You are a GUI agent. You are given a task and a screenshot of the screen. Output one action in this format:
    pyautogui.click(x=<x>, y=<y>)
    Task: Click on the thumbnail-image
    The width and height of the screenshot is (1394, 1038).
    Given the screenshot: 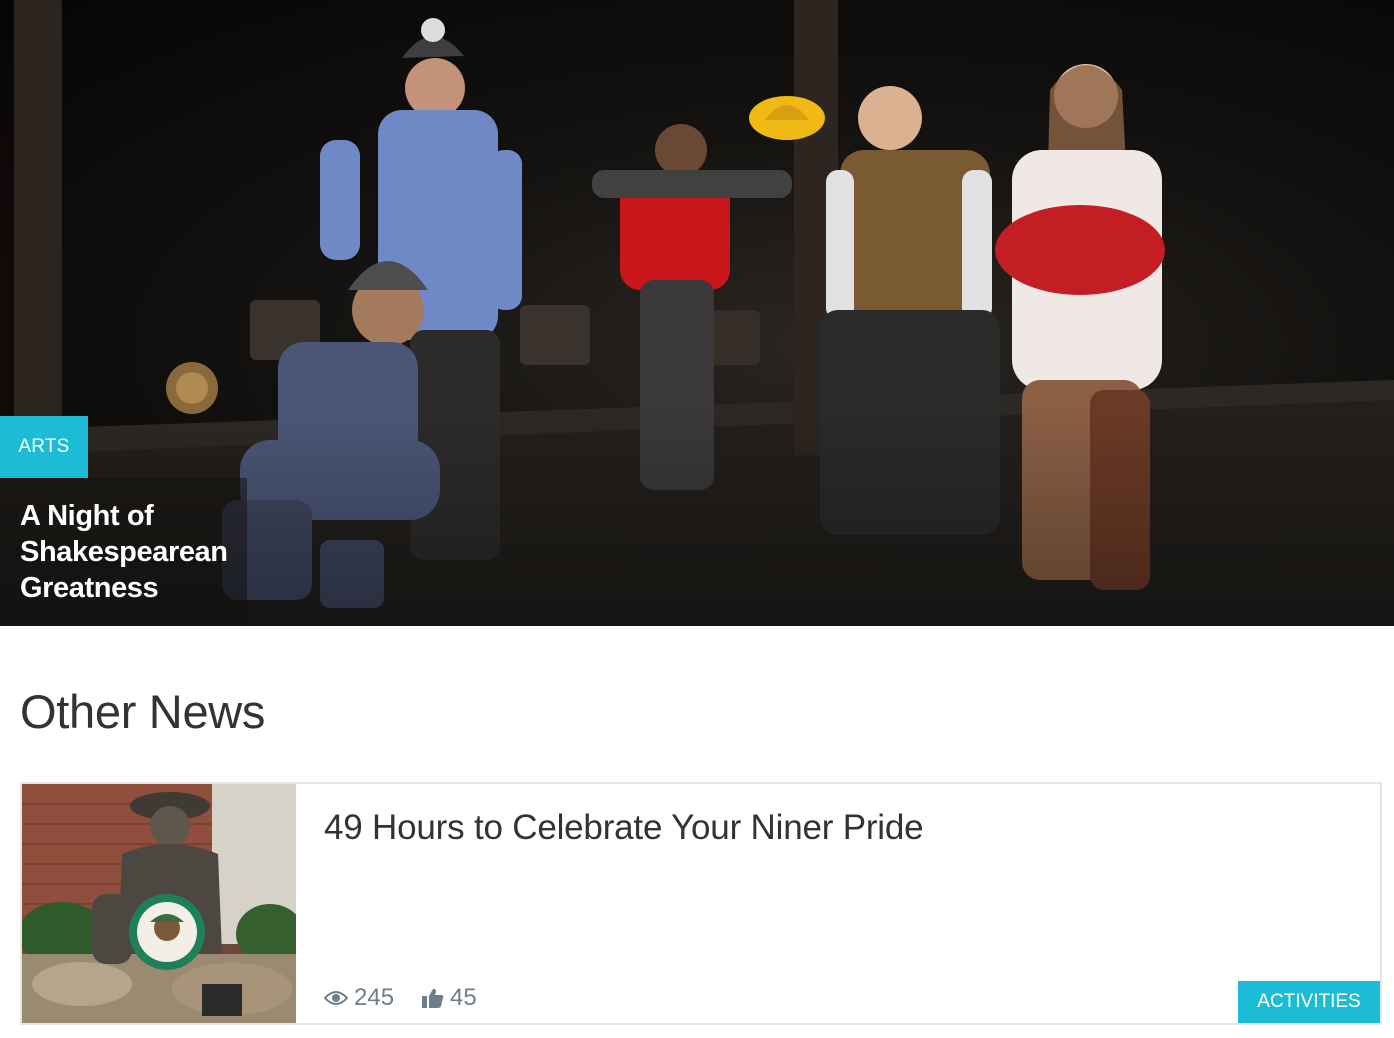 What is the action you would take?
    pyautogui.click(x=159, y=903)
    